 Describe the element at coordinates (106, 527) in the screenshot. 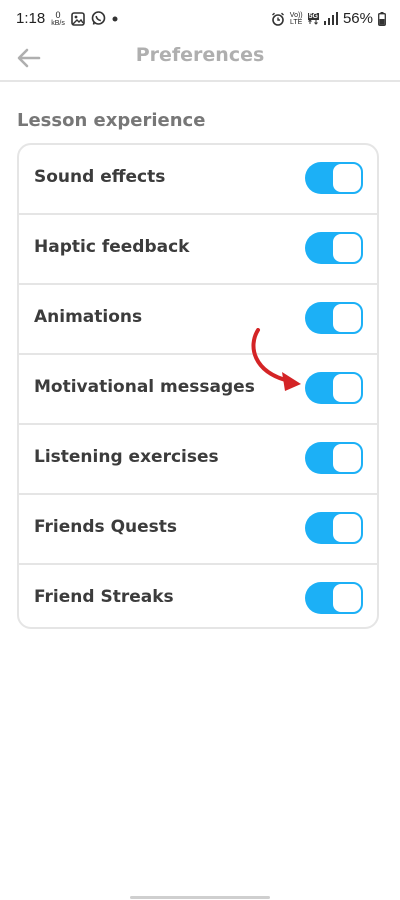

I see `setting-label: Friends Quests` at that location.